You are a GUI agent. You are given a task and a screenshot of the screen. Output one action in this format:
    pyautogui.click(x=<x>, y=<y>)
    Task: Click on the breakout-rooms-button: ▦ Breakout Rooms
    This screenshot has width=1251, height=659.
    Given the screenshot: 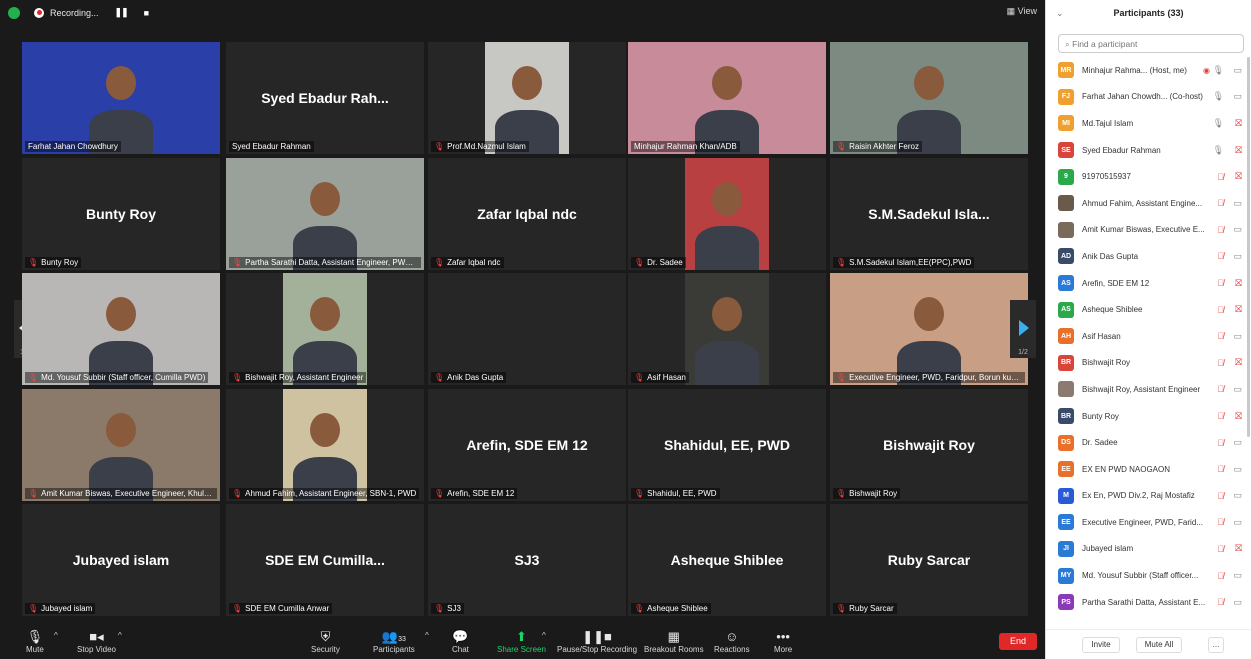 What is the action you would take?
    pyautogui.click(x=674, y=641)
    